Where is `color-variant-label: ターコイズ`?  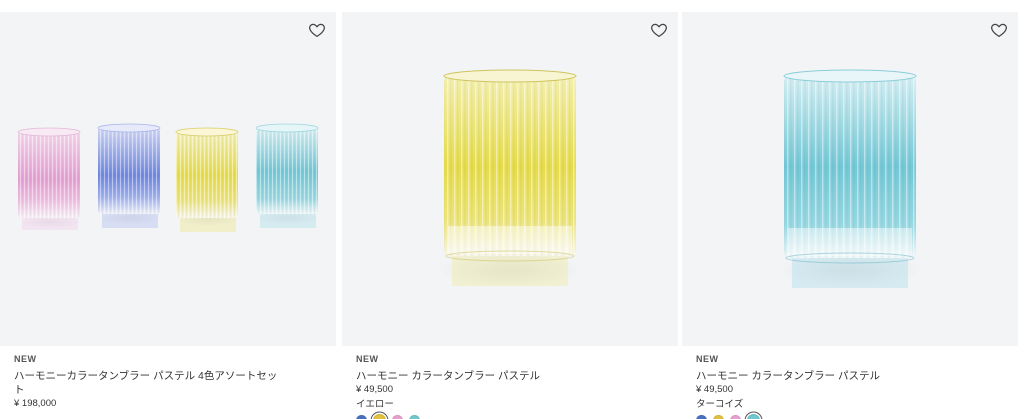 color-variant-label: ターコイズ is located at coordinates (720, 404).